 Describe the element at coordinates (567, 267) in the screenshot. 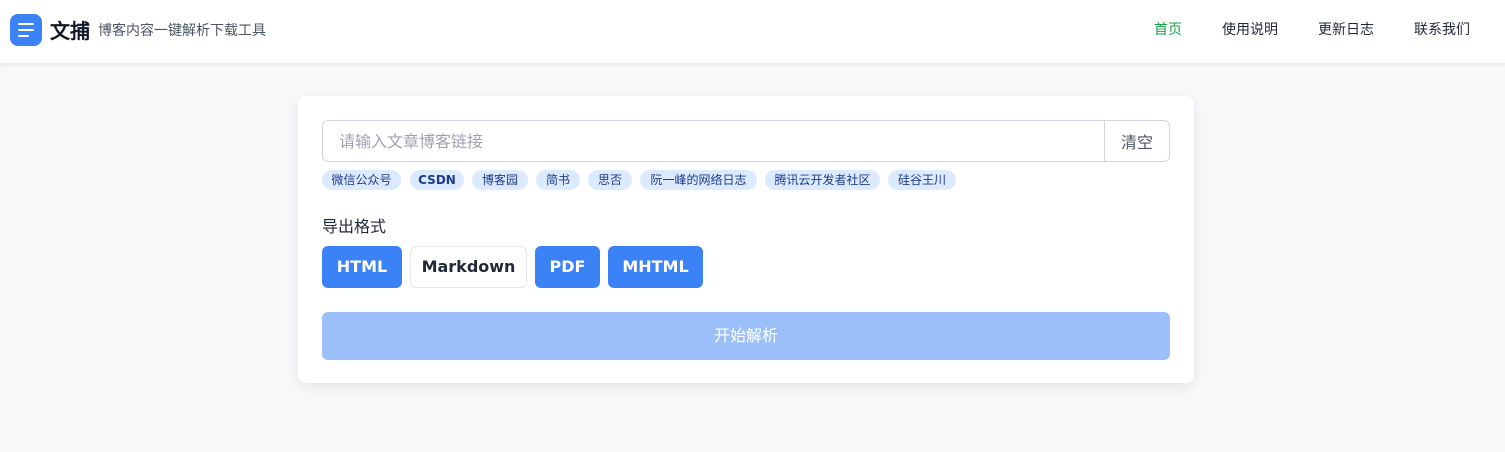

I see `format-pdf-button: PDF` at that location.